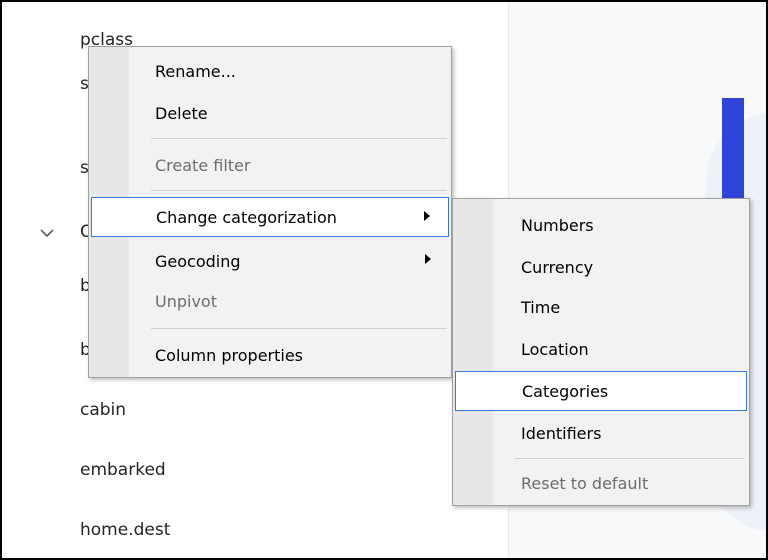  Describe the element at coordinates (123, 470) in the screenshot. I see `field-item-embarked: embarked` at that location.